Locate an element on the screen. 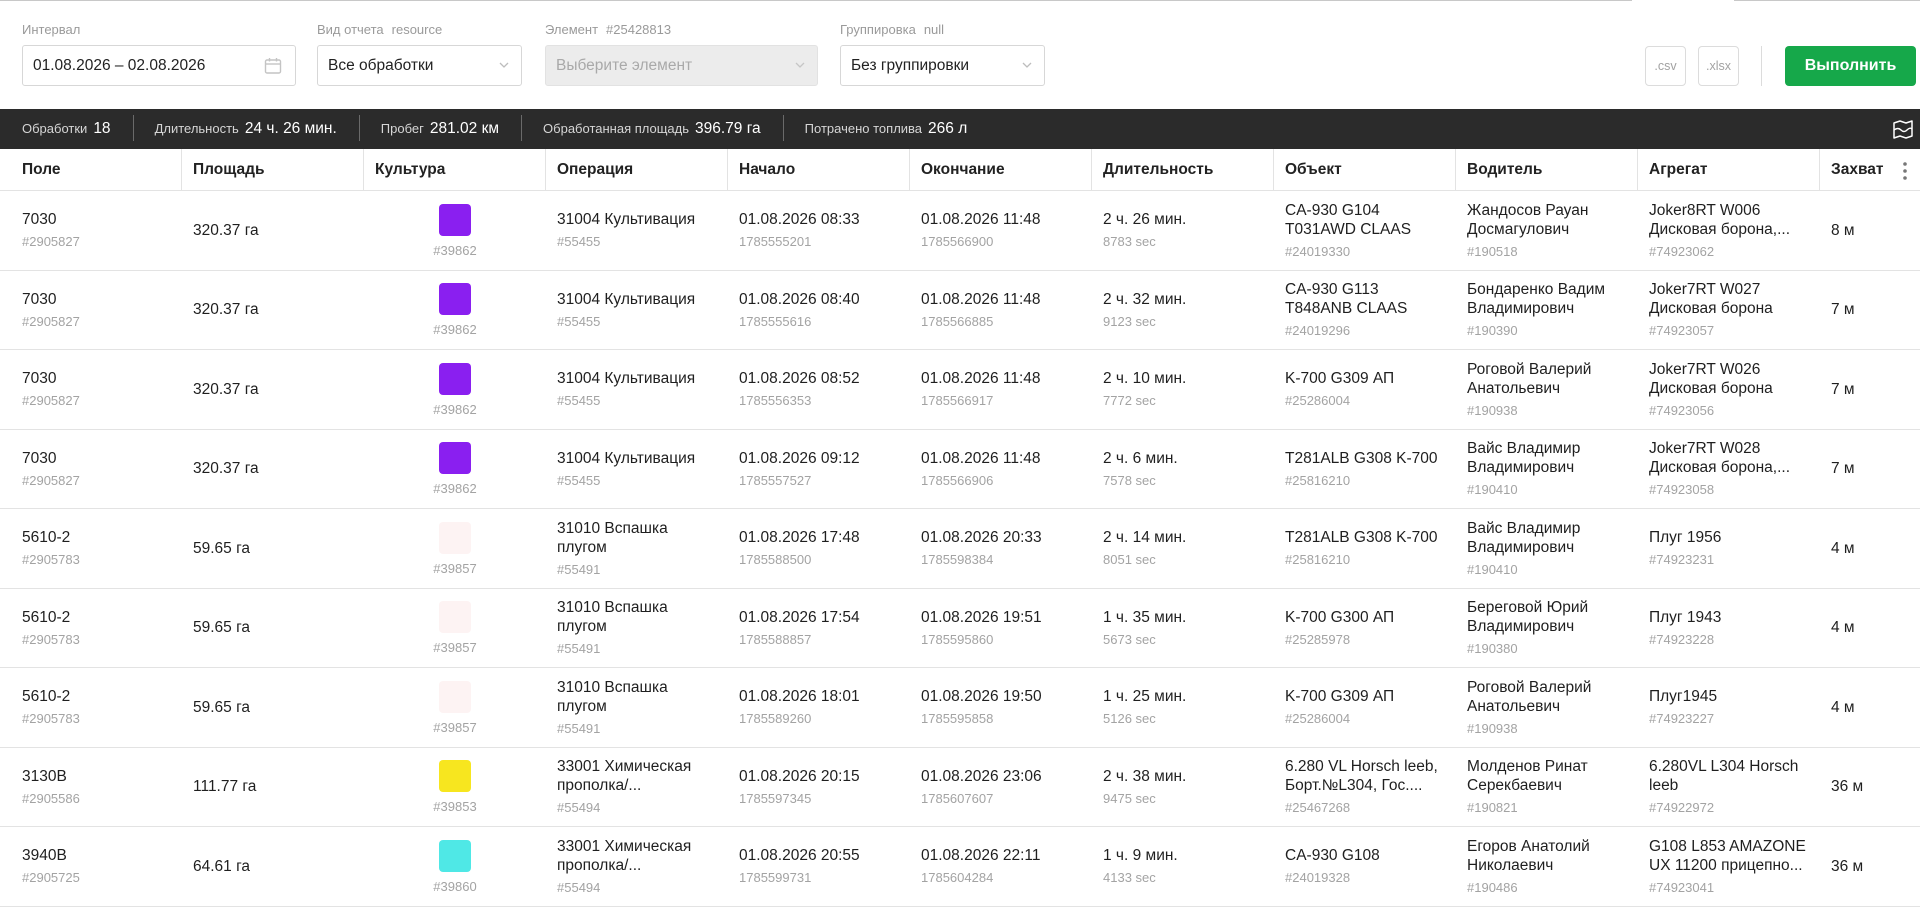  column-header-aggregate: Агрегат is located at coordinates (1729, 169).